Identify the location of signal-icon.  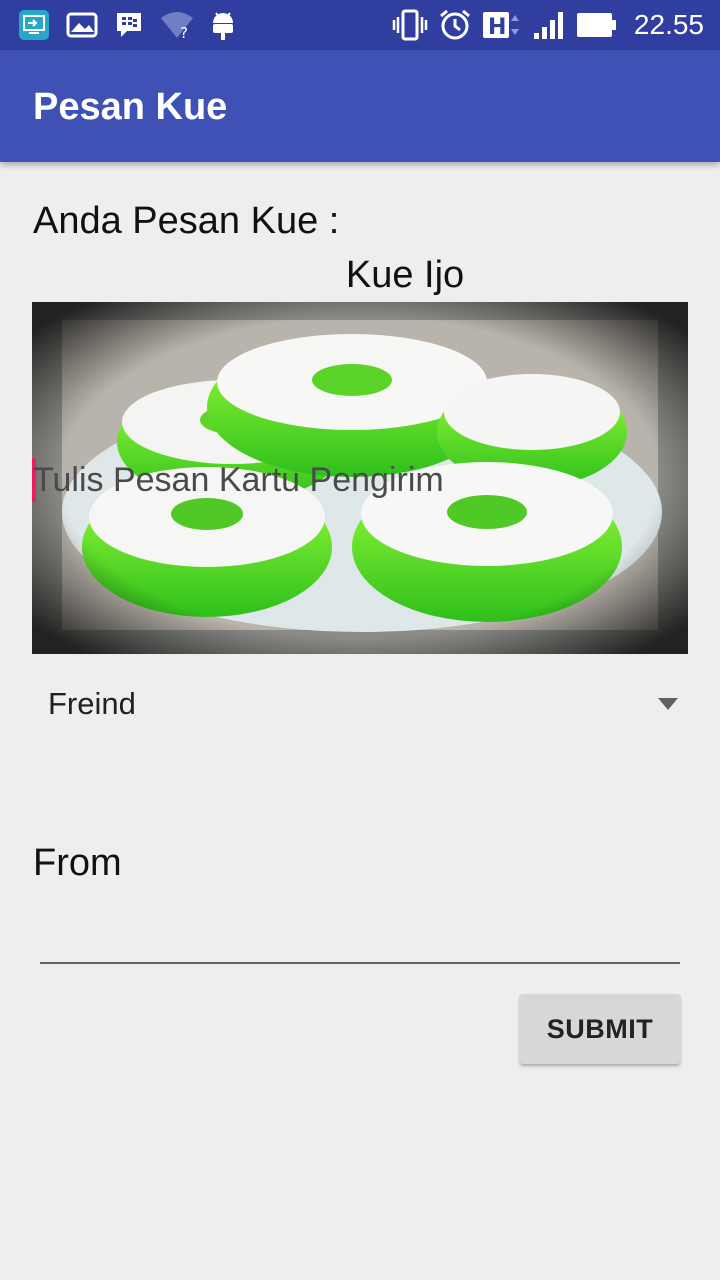
(549, 25).